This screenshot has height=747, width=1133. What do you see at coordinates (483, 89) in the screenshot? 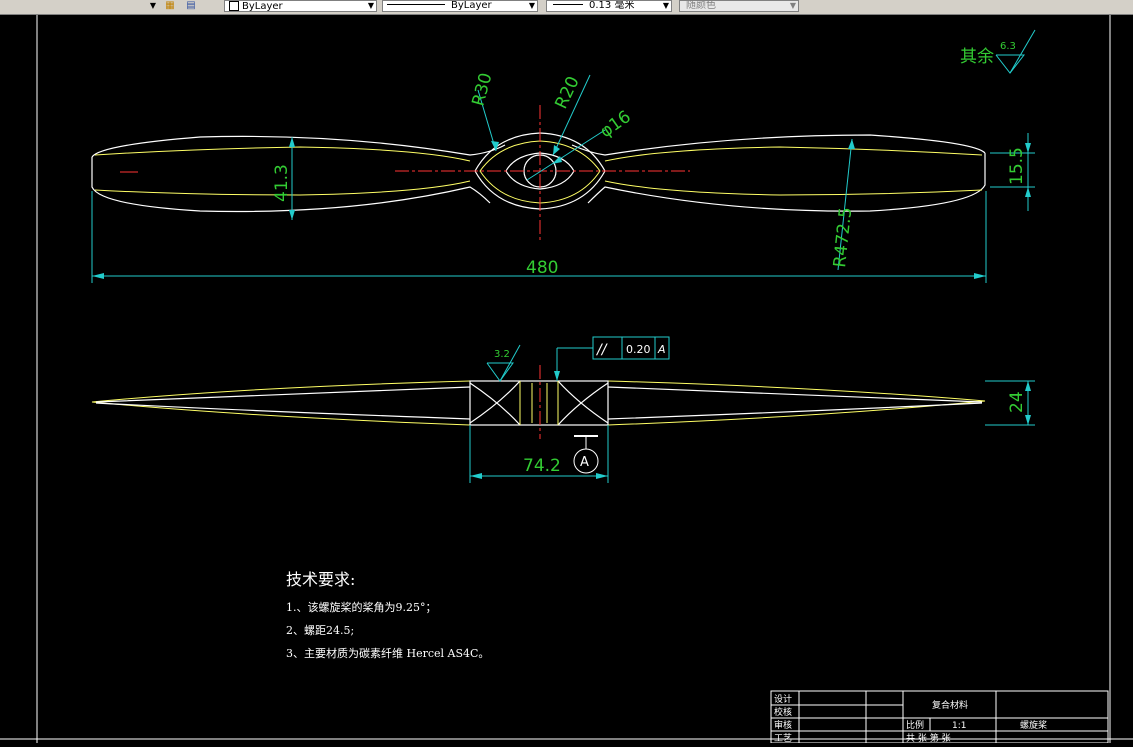
I see `dim-r30-text: R30` at bounding box center [483, 89].